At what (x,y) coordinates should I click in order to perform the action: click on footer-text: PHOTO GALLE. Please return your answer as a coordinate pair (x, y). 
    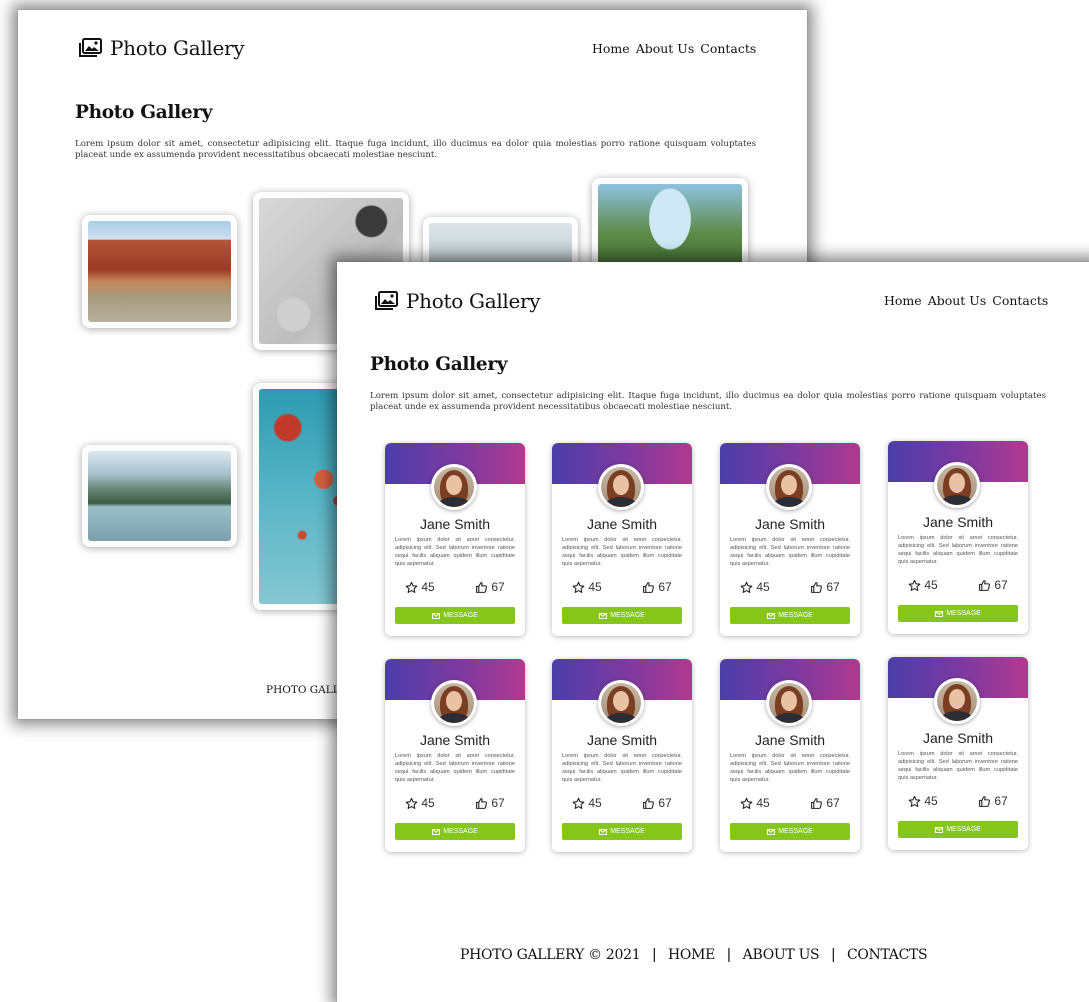
    Looking at the image, I should click on (307, 690).